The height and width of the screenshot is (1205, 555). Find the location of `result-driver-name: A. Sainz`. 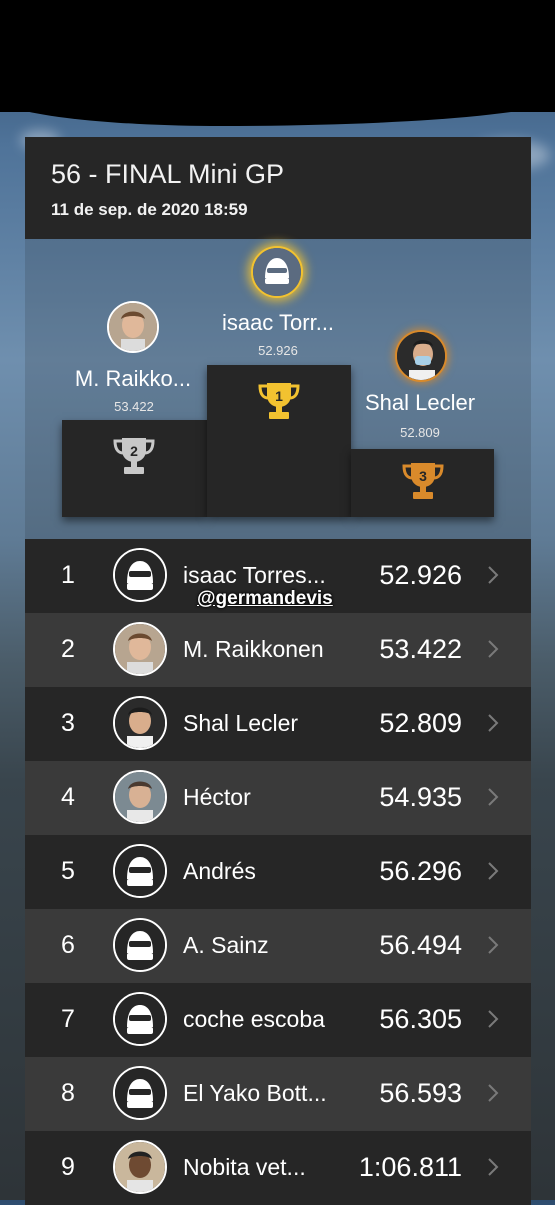

result-driver-name: A. Sainz is located at coordinates (226, 945).